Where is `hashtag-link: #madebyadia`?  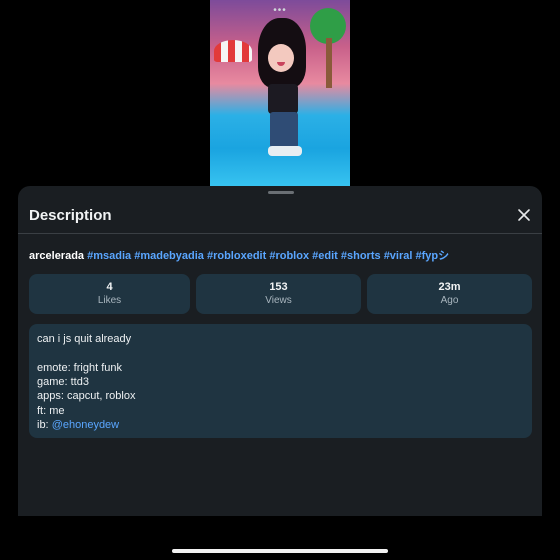 hashtag-link: #madebyadia is located at coordinates (169, 256).